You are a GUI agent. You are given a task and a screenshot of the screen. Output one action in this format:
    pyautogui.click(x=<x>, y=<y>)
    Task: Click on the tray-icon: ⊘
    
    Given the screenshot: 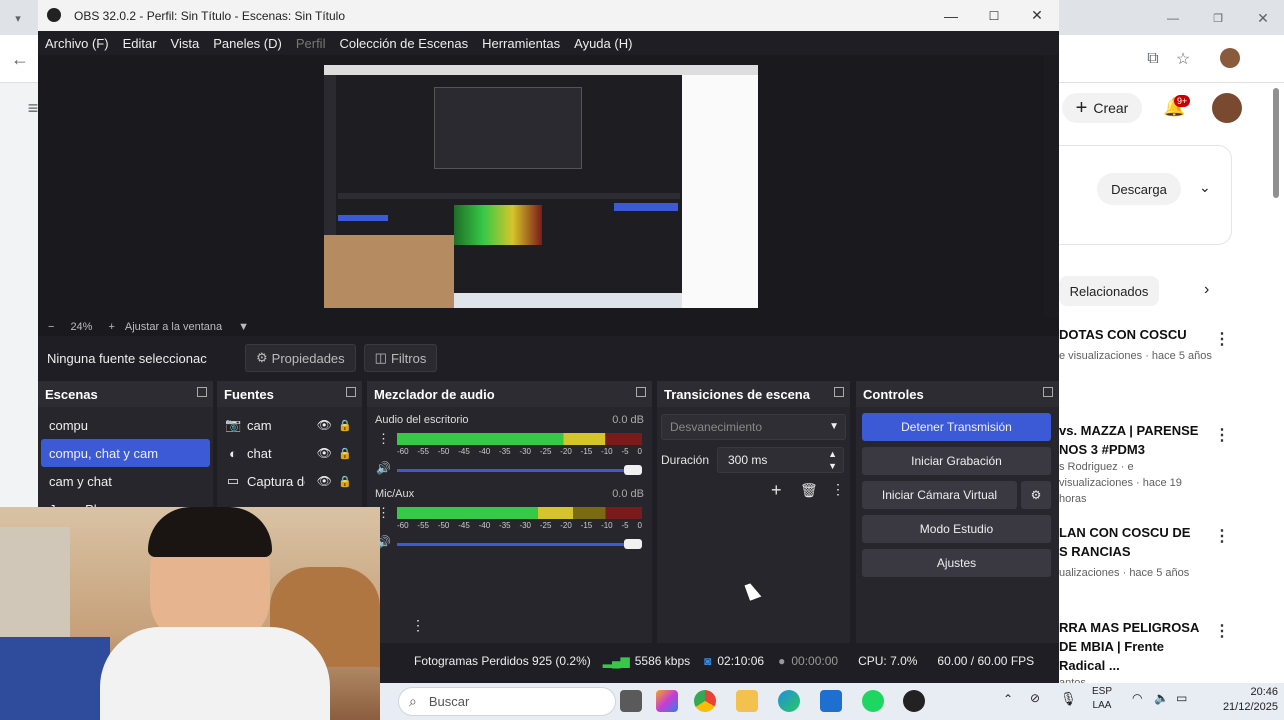 What is the action you would take?
    pyautogui.click(x=1035, y=698)
    